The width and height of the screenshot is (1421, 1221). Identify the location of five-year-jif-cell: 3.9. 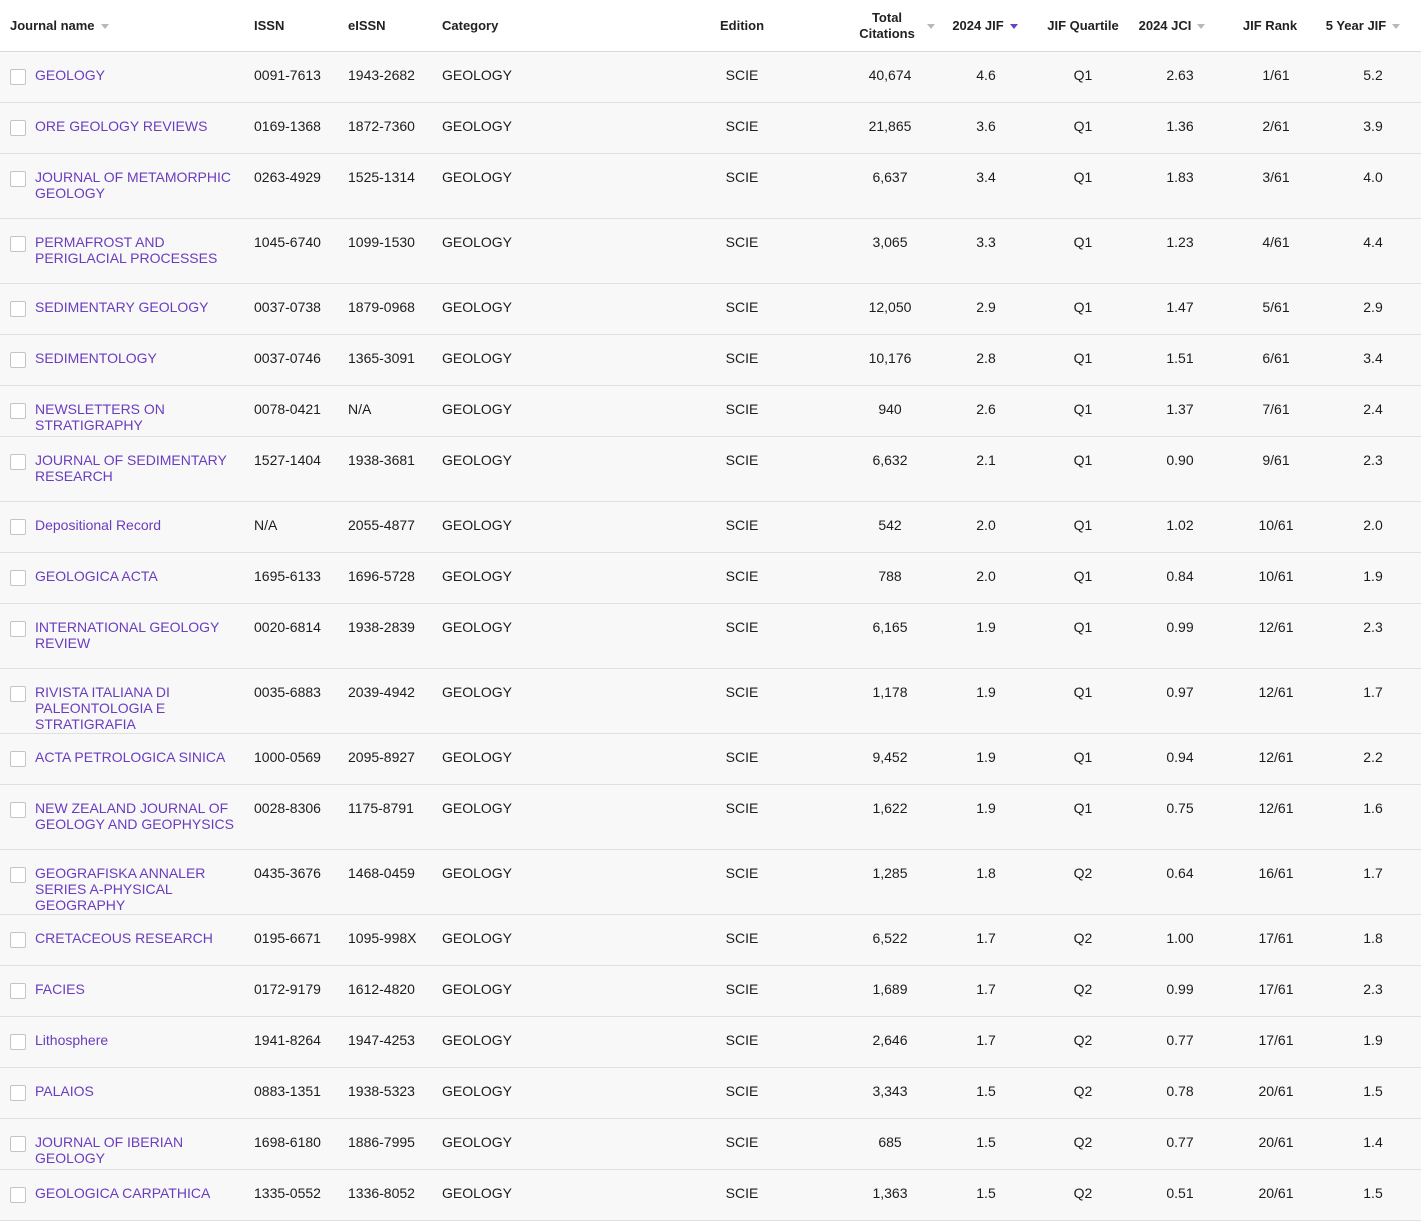
(1373, 126).